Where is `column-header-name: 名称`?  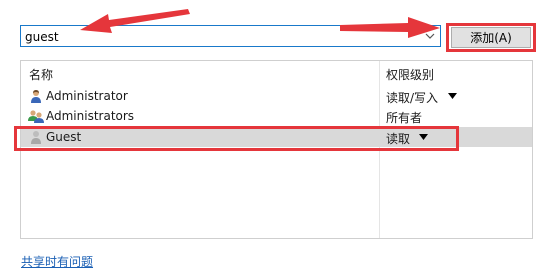 column-header-name: 名称 is located at coordinates (41, 74).